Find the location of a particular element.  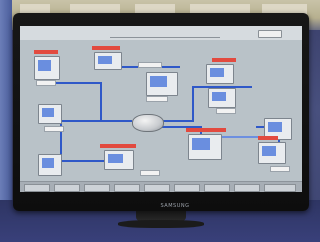

screen-header is located at coordinates (161, 33).